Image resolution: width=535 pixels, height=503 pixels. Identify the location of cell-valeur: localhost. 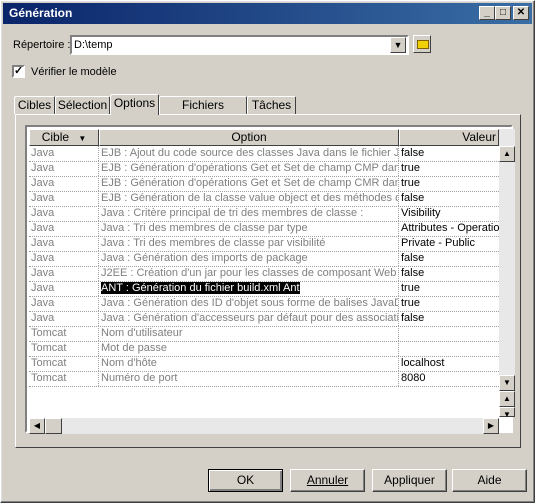
(449, 363).